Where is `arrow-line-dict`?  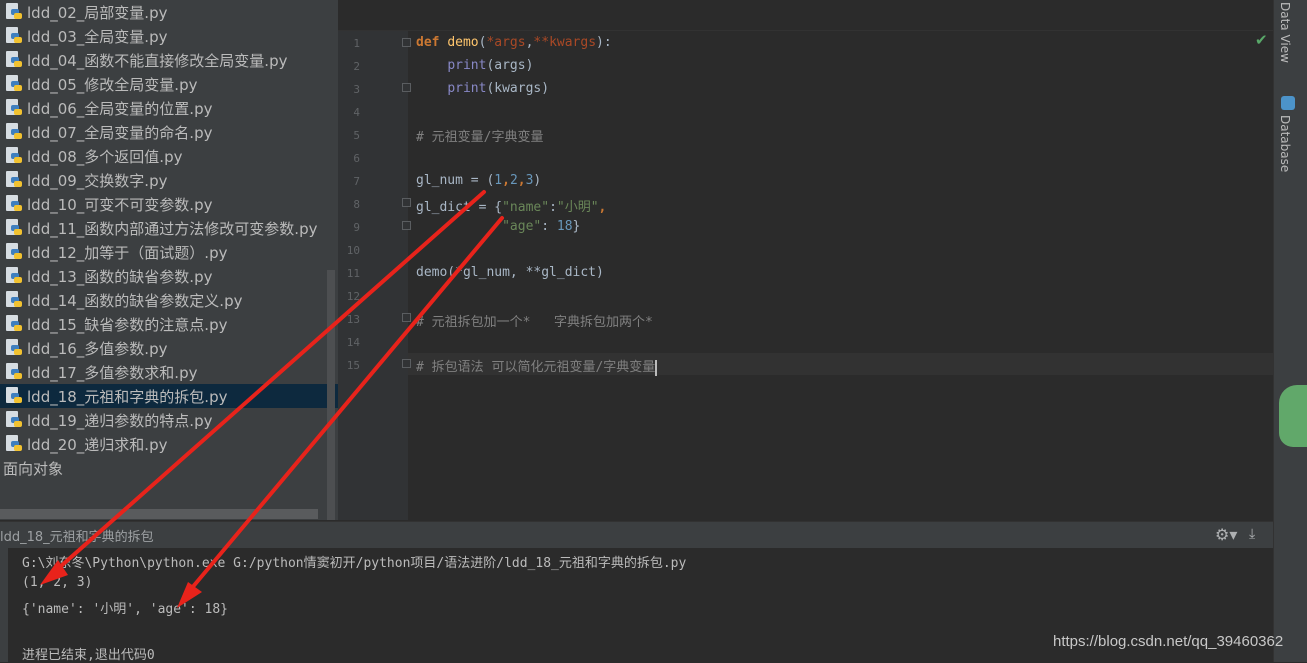
arrow-line-dict is located at coordinates (344, 406).